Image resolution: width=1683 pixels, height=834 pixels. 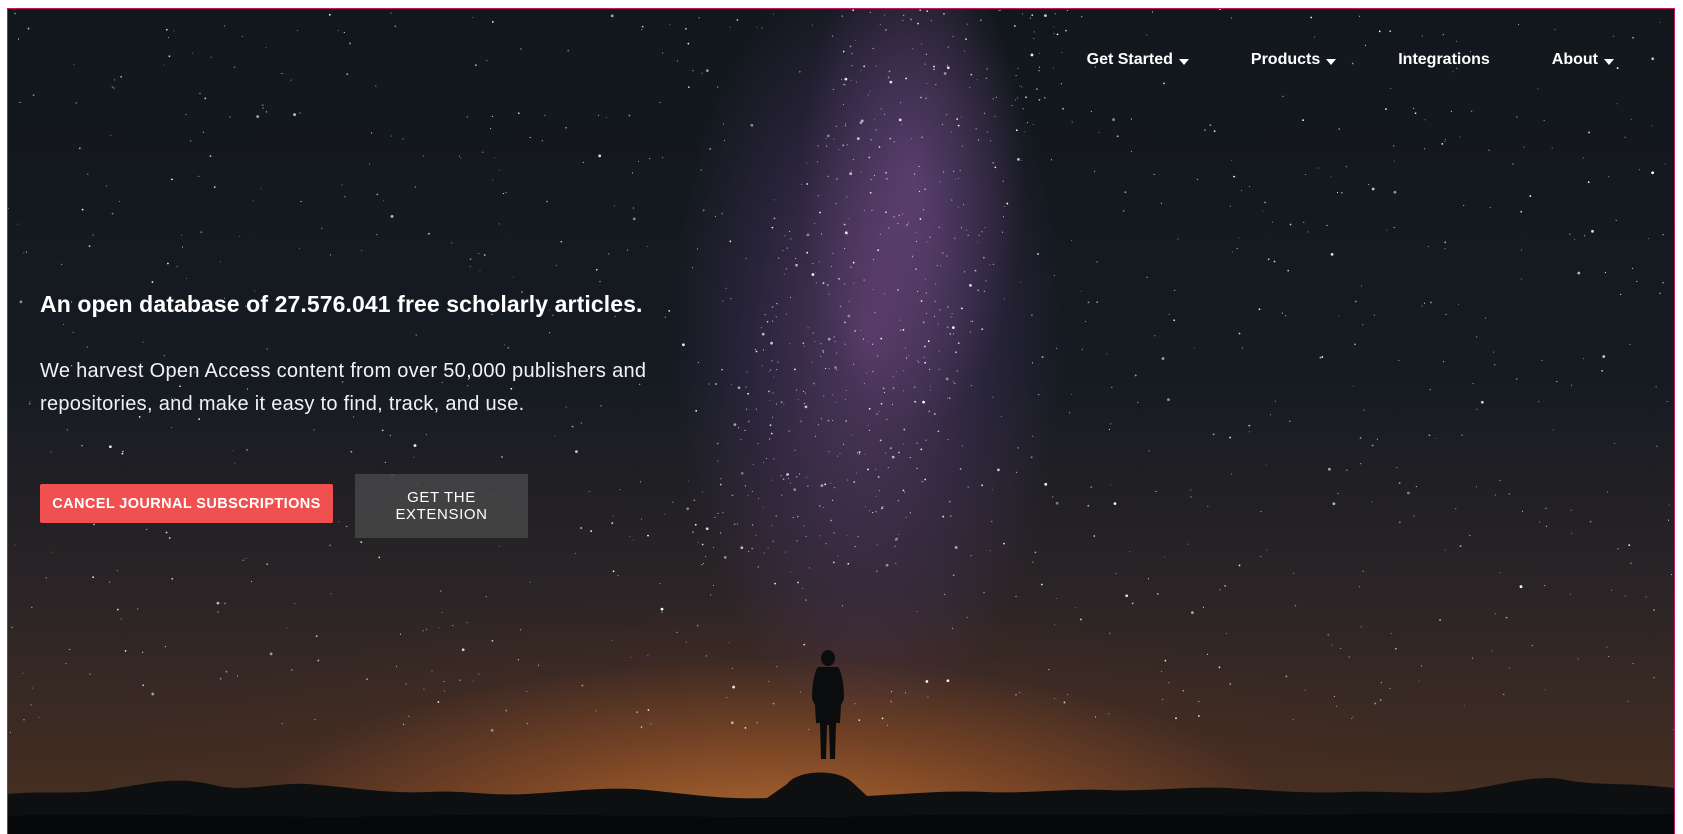 I want to click on nav-integrations: Integrations, so click(x=1444, y=60).